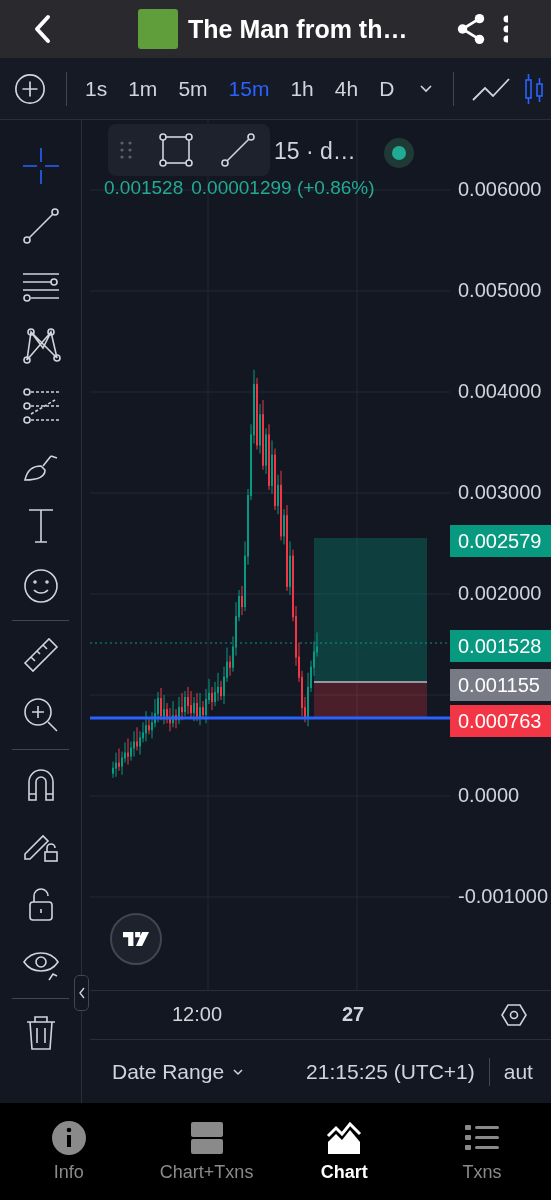 Image resolution: width=551 pixels, height=1200 pixels. I want to click on collapse-button, so click(81, 993).